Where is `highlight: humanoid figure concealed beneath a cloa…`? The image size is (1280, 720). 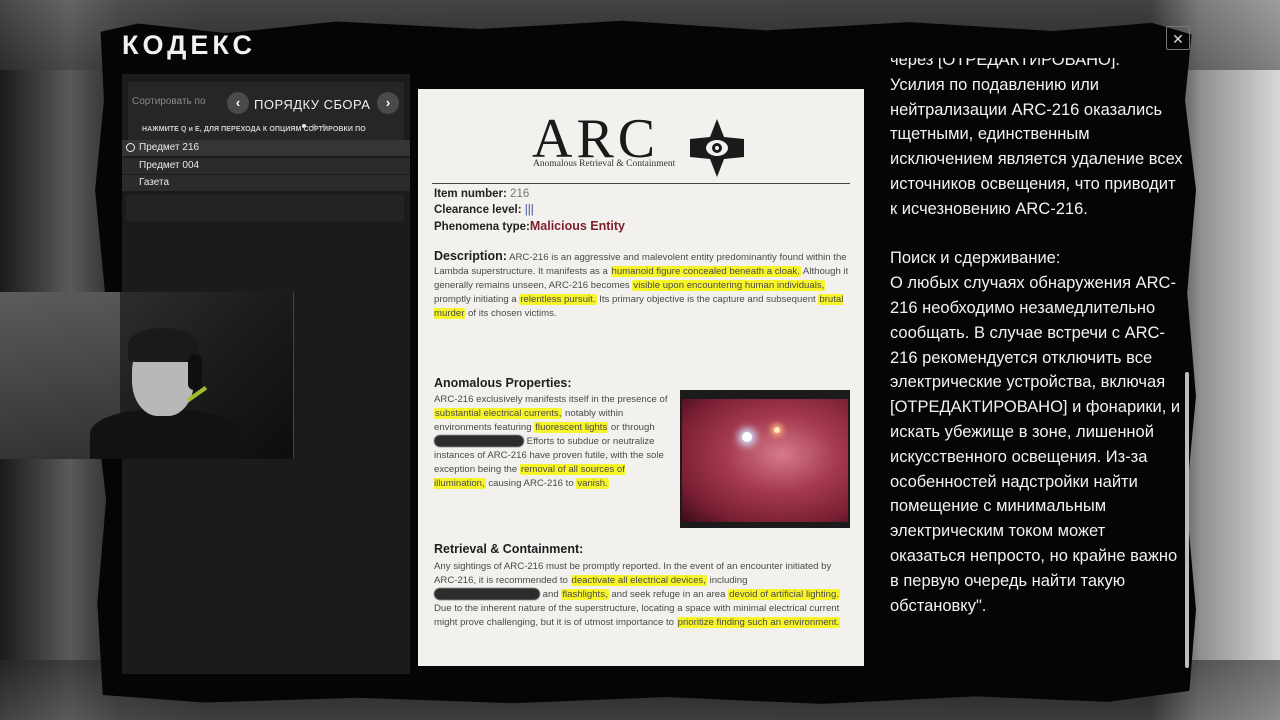
highlight: humanoid figure concealed beneath a cloa… is located at coordinates (705, 271).